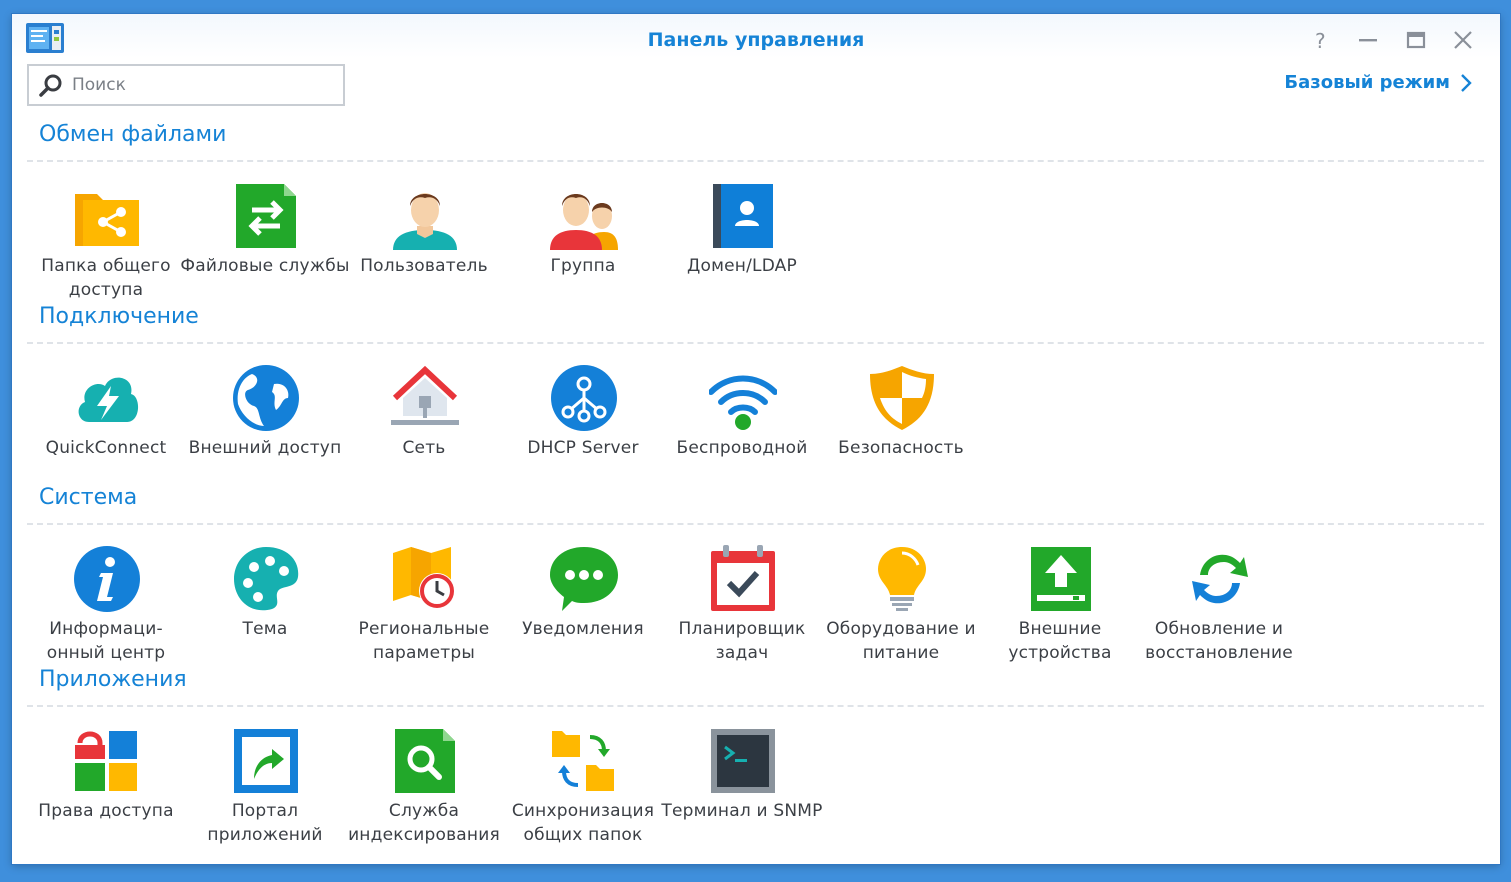 This screenshot has height=882, width=1511. I want to click on hardware-power-icon, so click(902, 579).